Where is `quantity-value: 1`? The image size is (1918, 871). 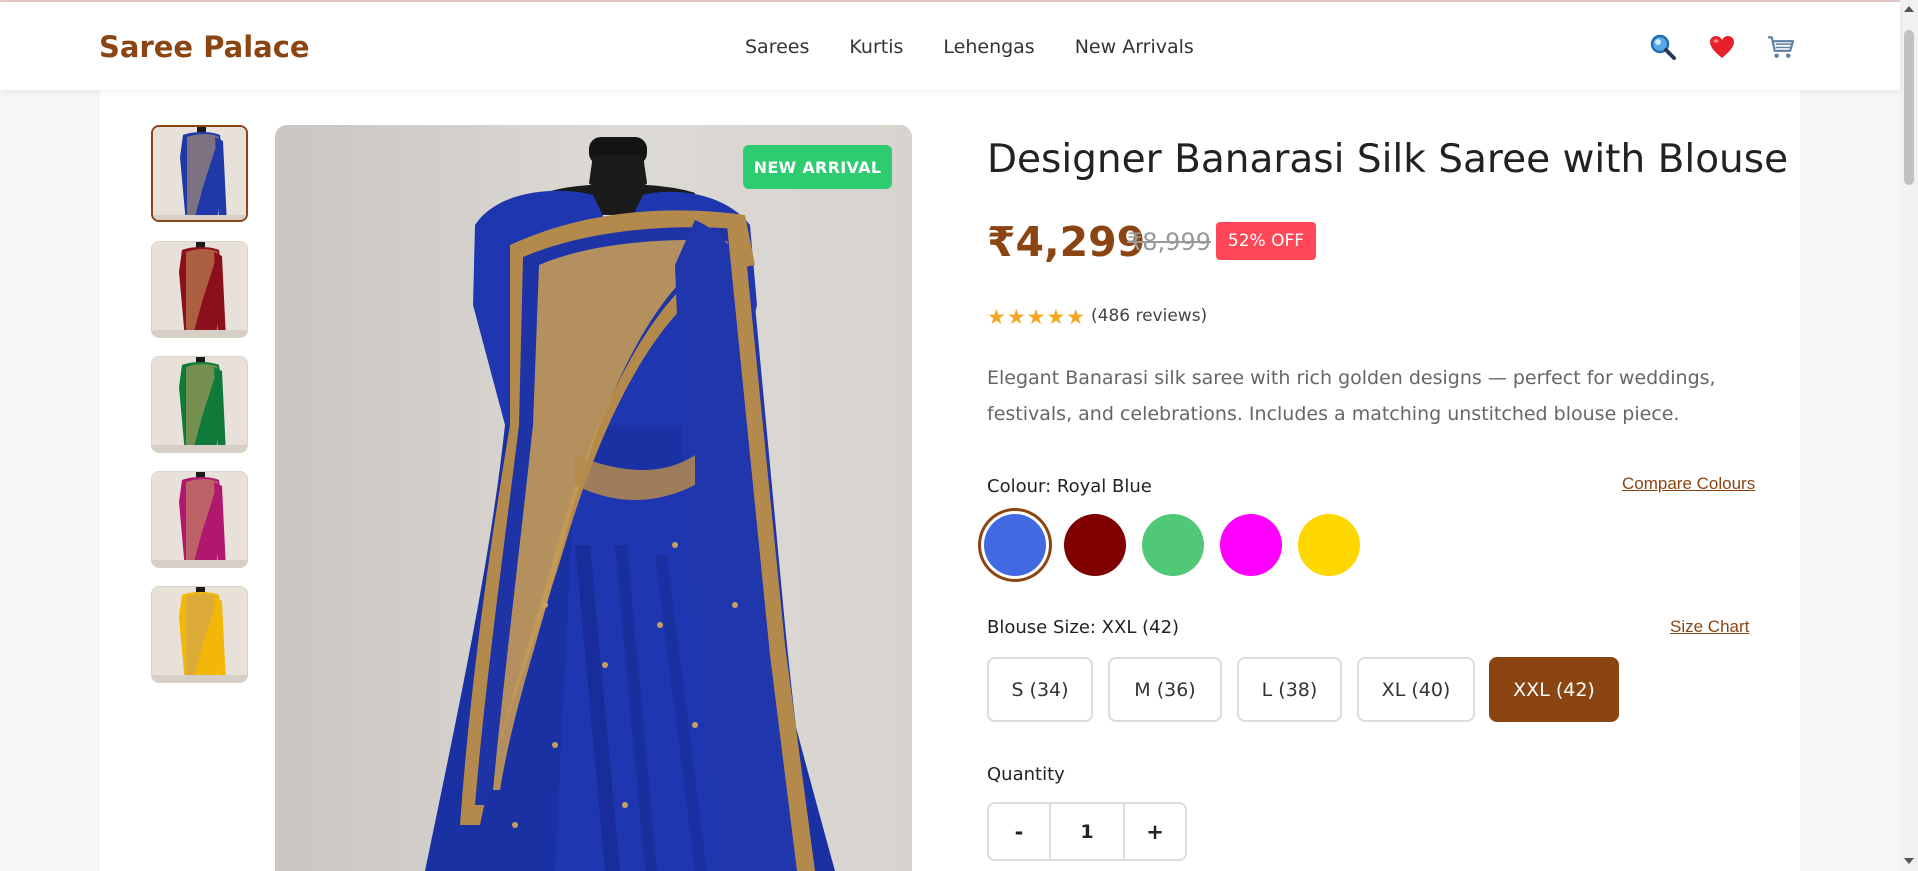 quantity-value: 1 is located at coordinates (1087, 831).